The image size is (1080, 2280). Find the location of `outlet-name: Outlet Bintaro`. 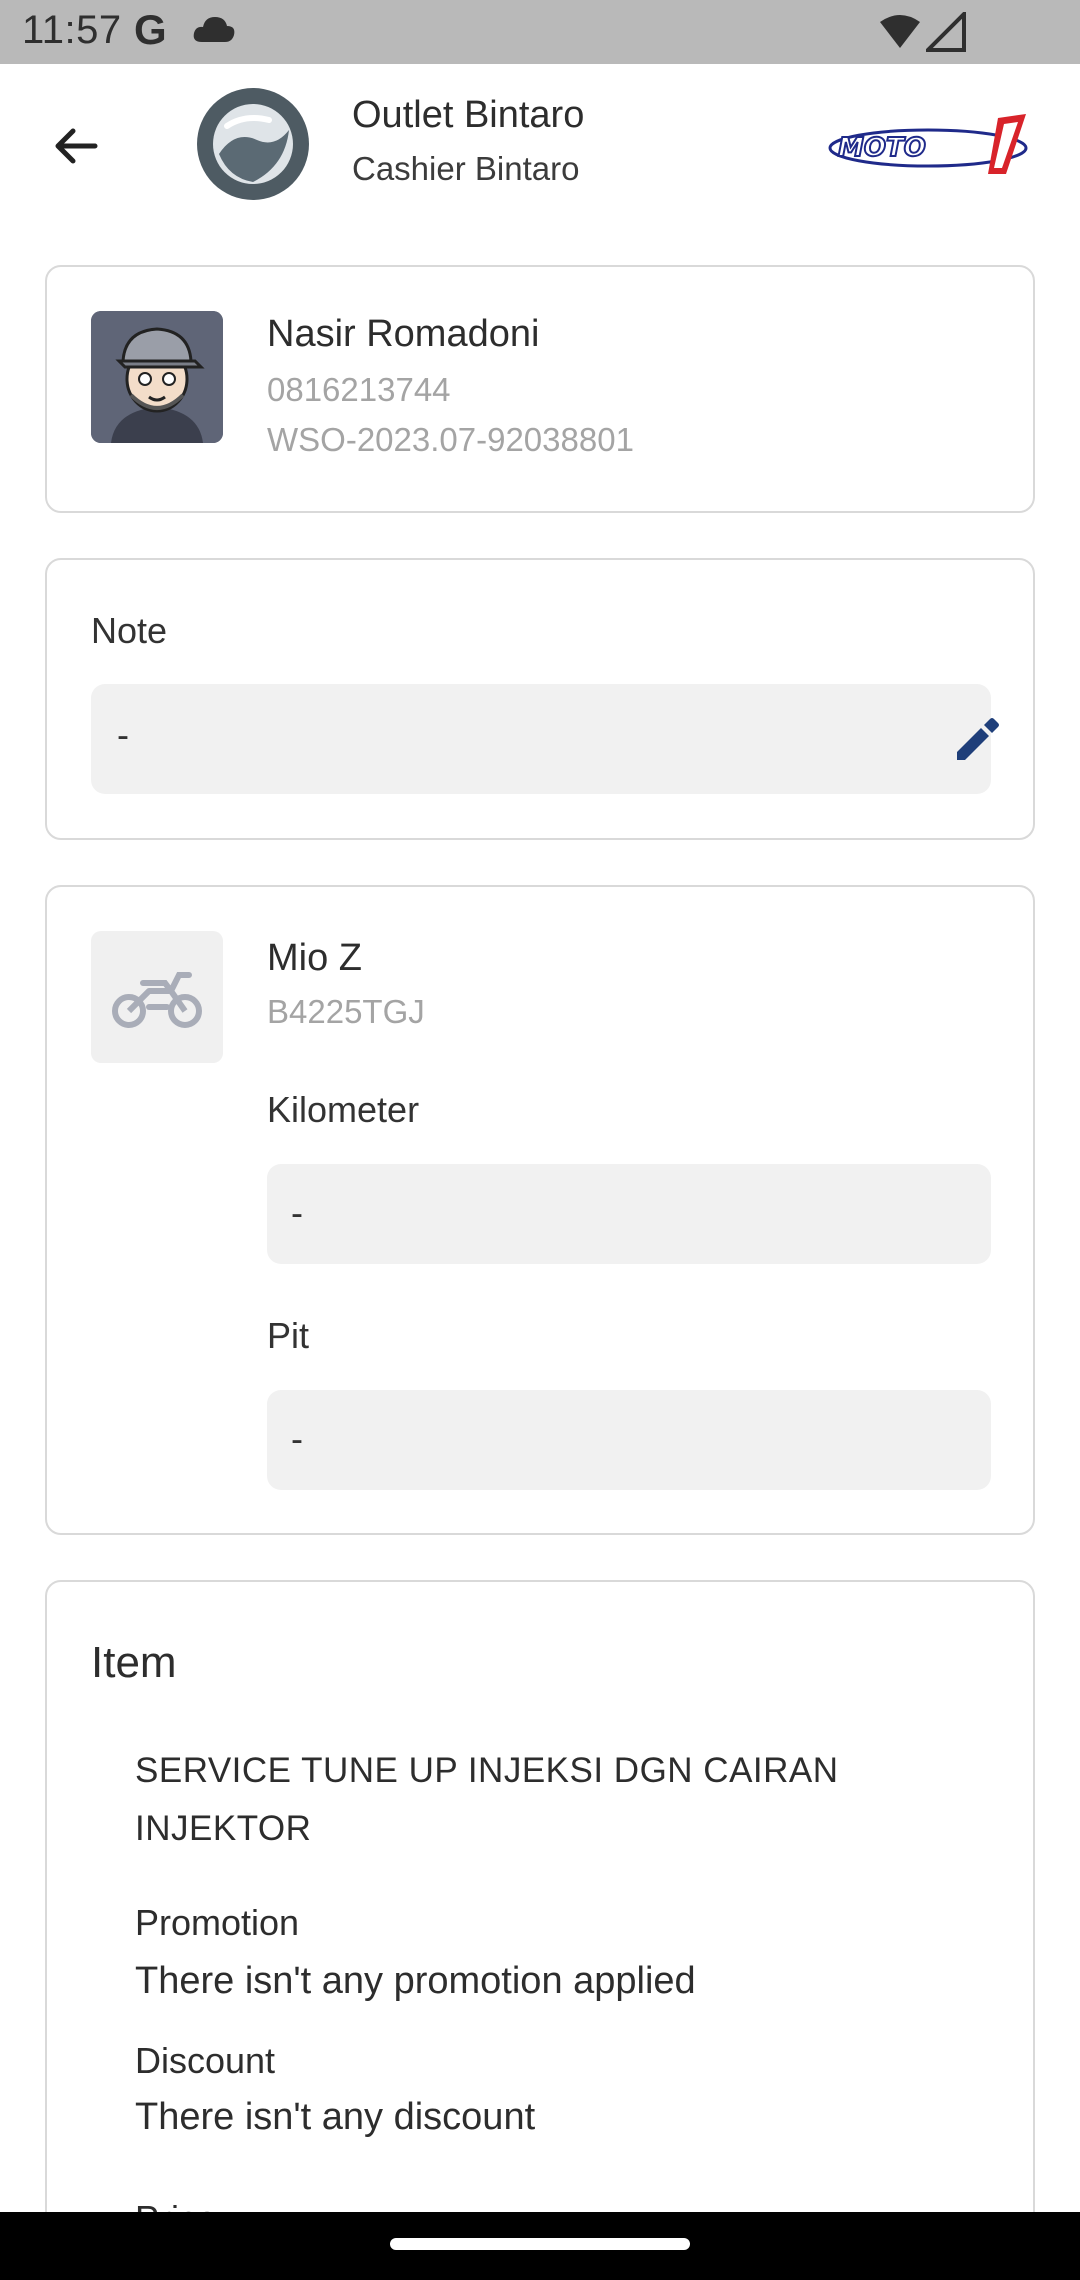

outlet-name: Outlet Bintaro is located at coordinates (468, 115).